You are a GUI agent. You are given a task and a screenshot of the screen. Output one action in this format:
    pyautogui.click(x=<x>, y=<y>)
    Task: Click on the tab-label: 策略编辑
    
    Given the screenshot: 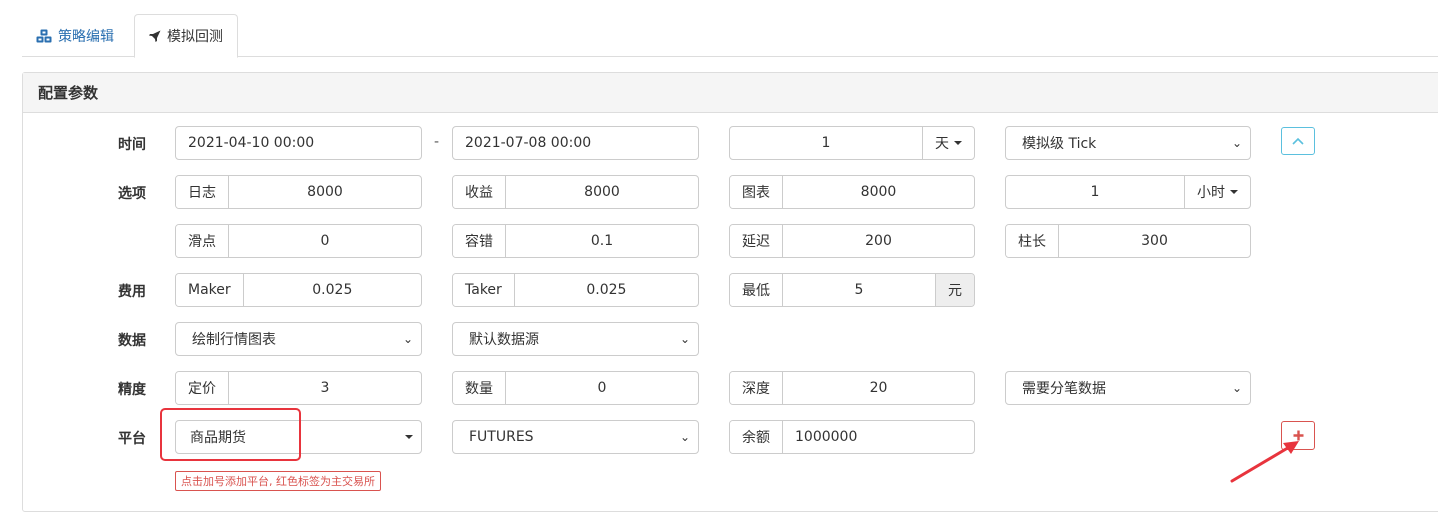 What is the action you would take?
    pyautogui.click(x=86, y=36)
    